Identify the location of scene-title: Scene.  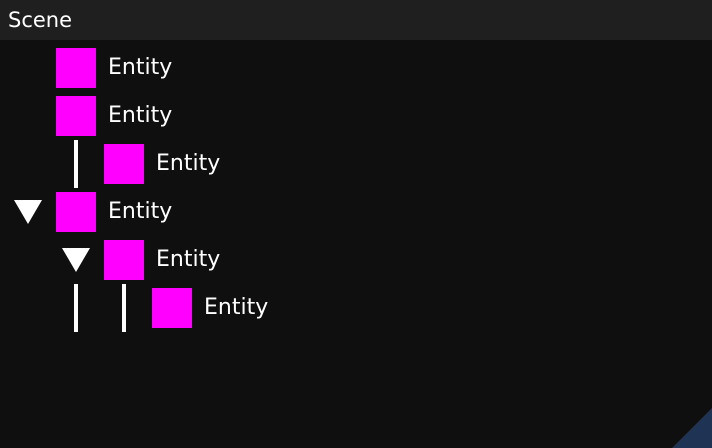
(40, 20).